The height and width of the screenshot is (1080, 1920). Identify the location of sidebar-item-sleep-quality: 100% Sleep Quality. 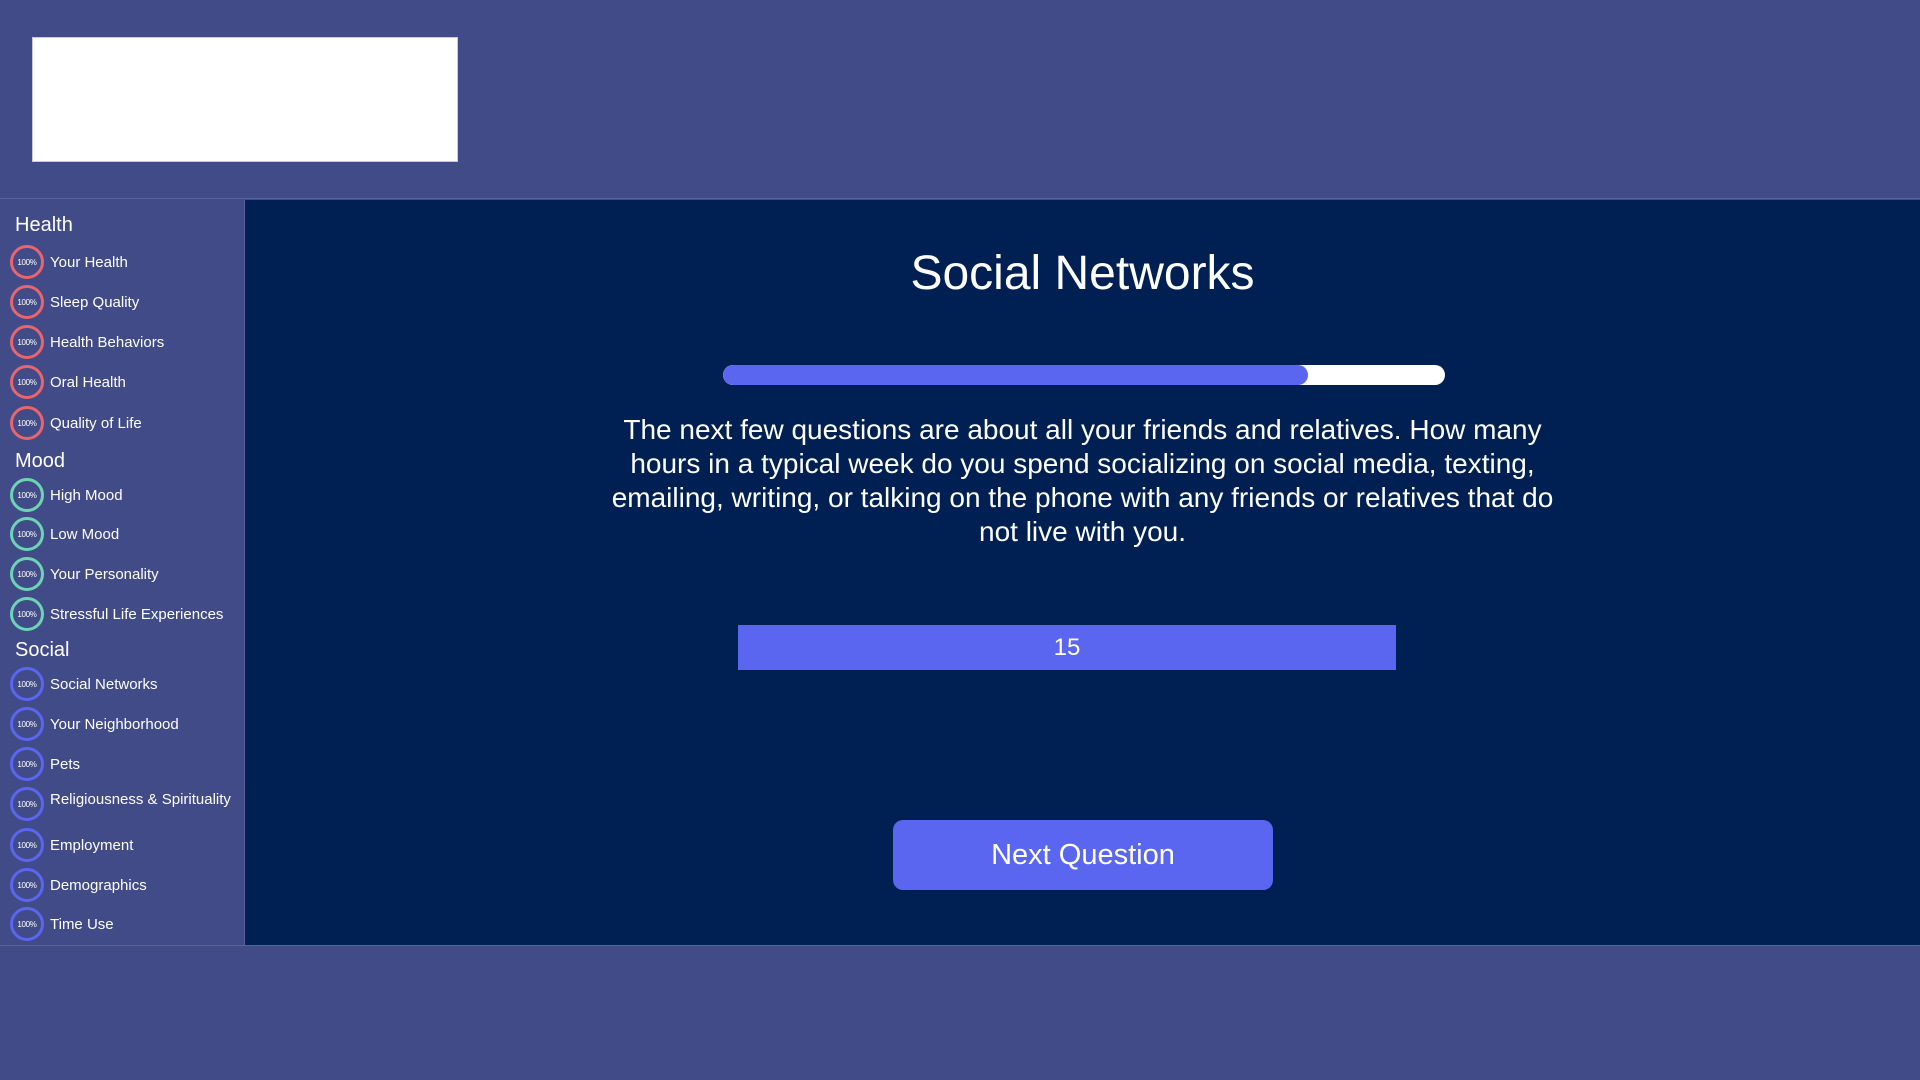
(126, 302).